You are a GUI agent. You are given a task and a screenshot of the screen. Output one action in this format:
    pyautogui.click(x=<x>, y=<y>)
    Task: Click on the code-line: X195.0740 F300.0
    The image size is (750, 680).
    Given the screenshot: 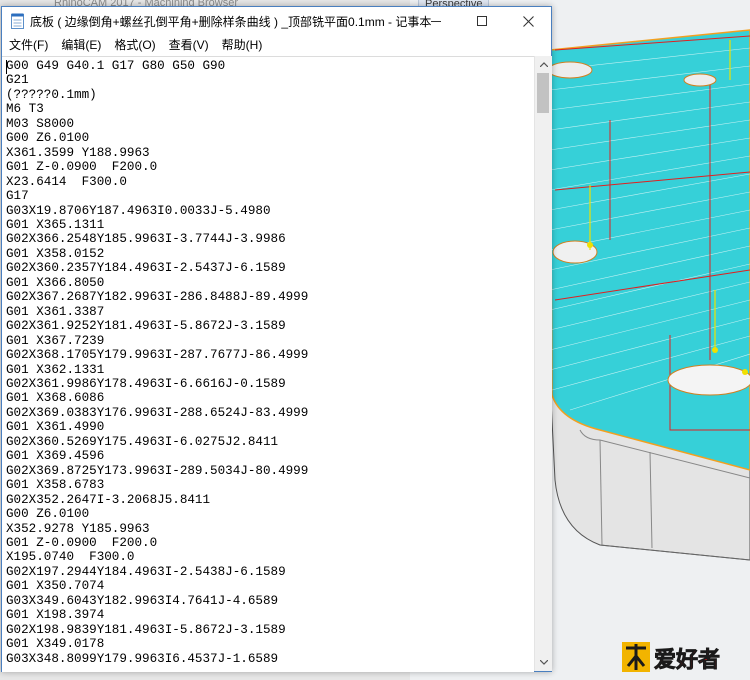 What is the action you would take?
    pyautogui.click(x=70, y=557)
    